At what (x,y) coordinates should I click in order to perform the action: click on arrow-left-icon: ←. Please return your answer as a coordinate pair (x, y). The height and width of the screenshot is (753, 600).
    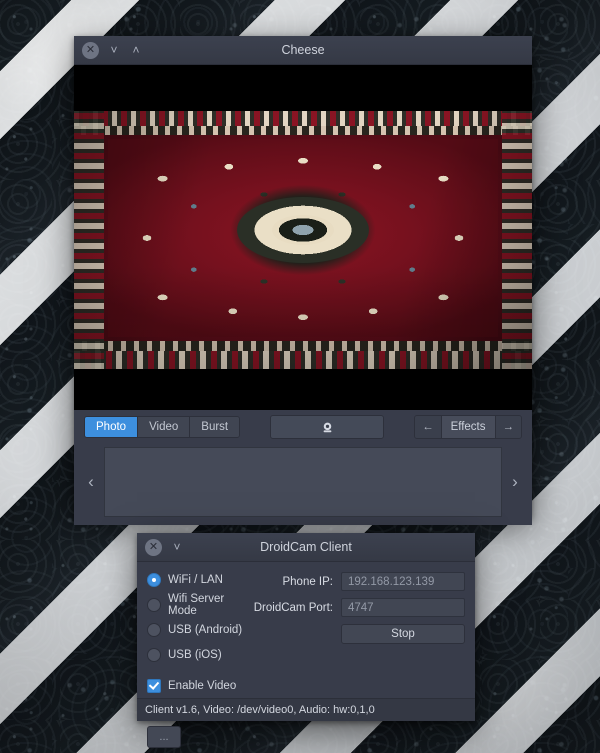
    Looking at the image, I should click on (428, 427).